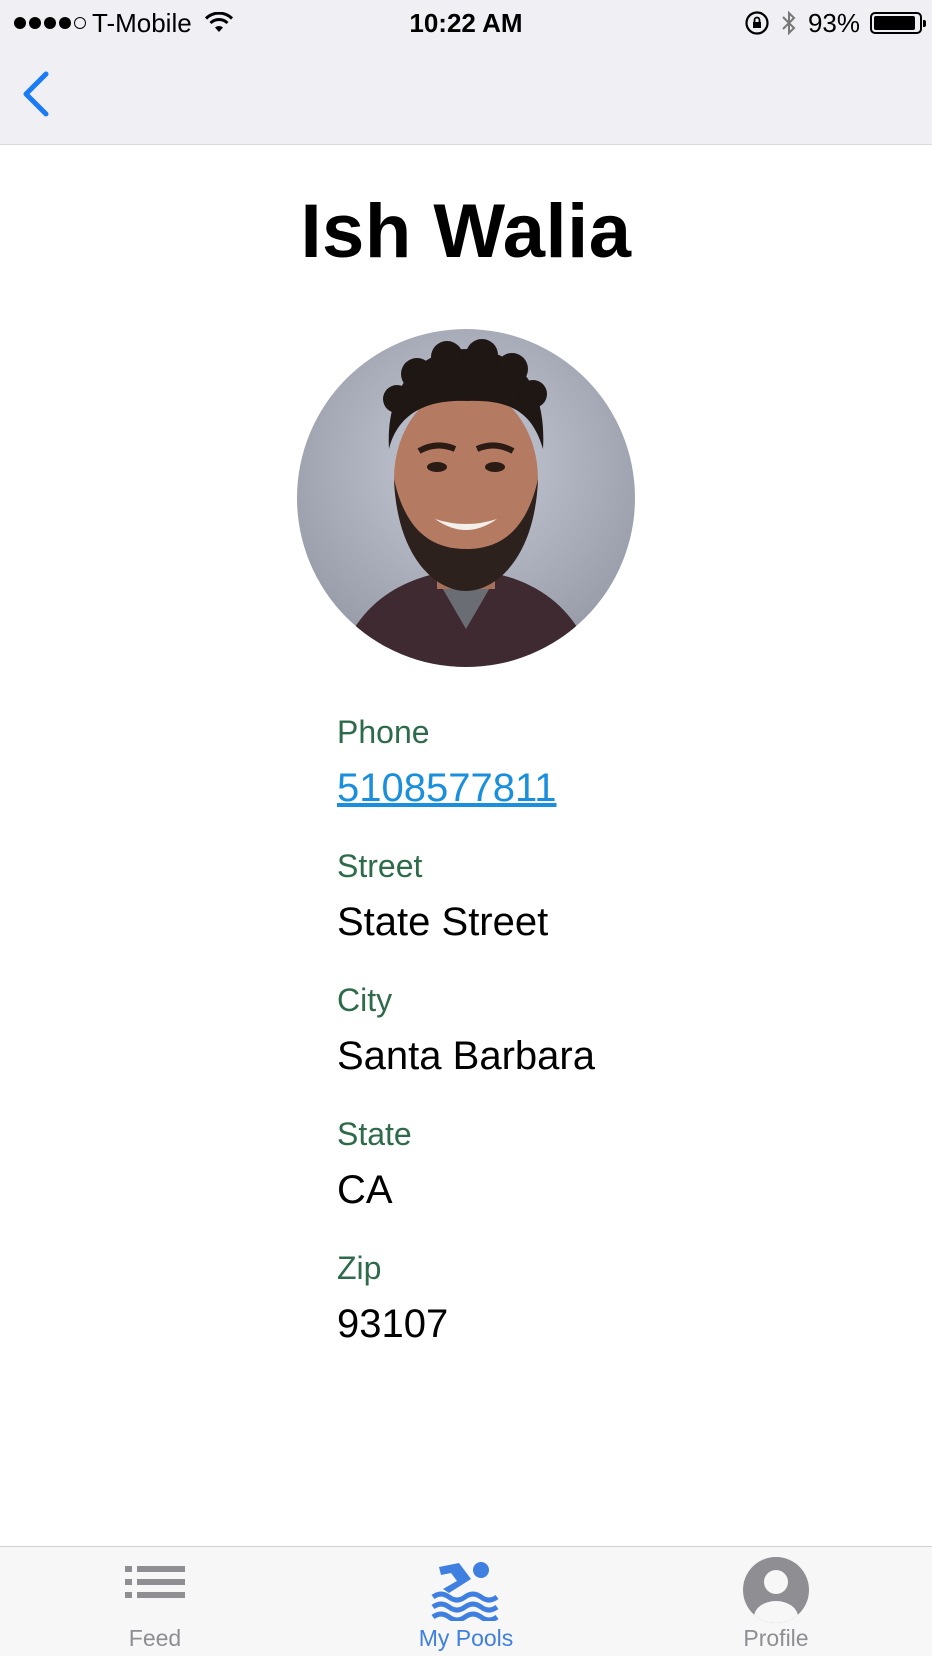  Describe the element at coordinates (617, 911) in the screenshot. I see `street-field: Street State Street` at that location.